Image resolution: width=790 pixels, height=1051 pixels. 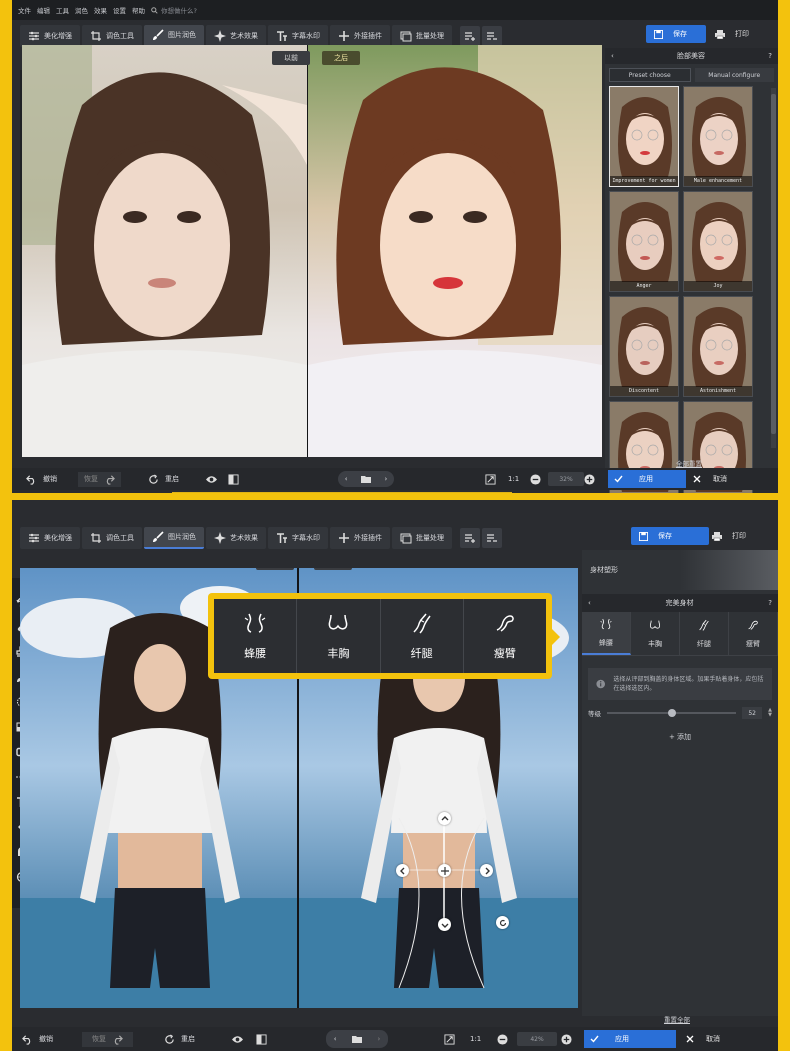 What do you see at coordinates (753, 633) in the screenshot?
I see `body-tab-4: 瘦臂` at bounding box center [753, 633].